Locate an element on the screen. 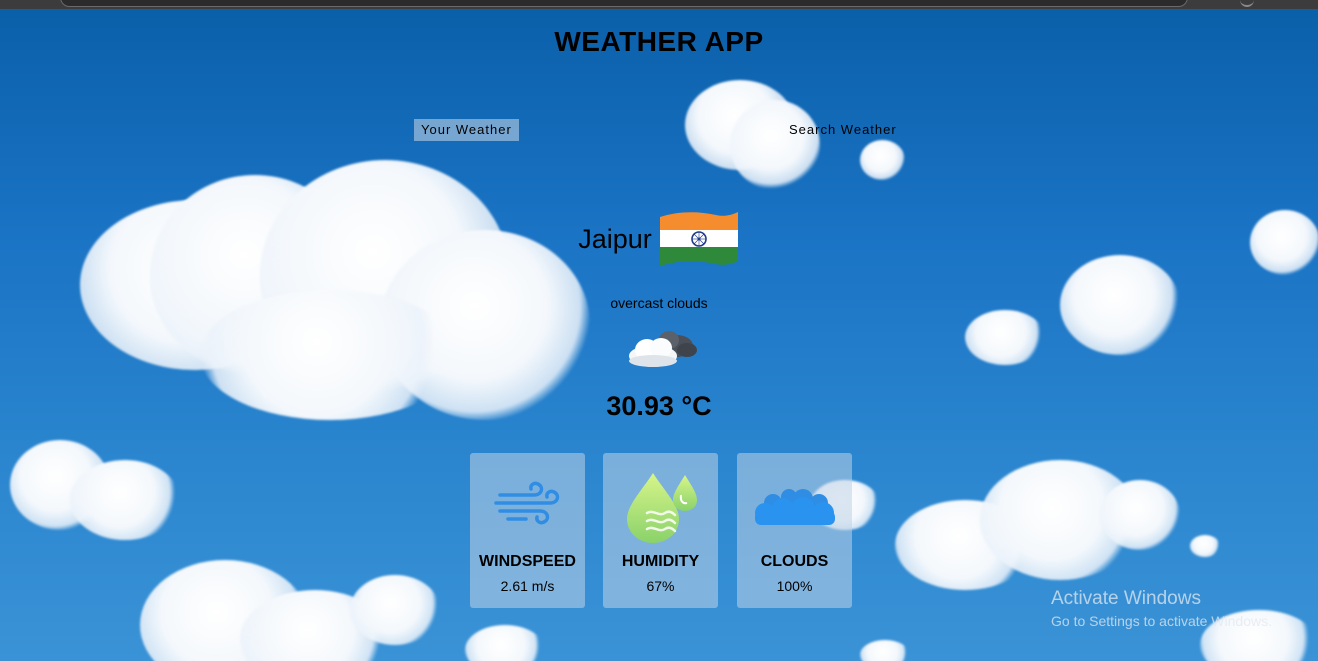  humidity-card: HUMIDITY 67% is located at coordinates (660, 530).